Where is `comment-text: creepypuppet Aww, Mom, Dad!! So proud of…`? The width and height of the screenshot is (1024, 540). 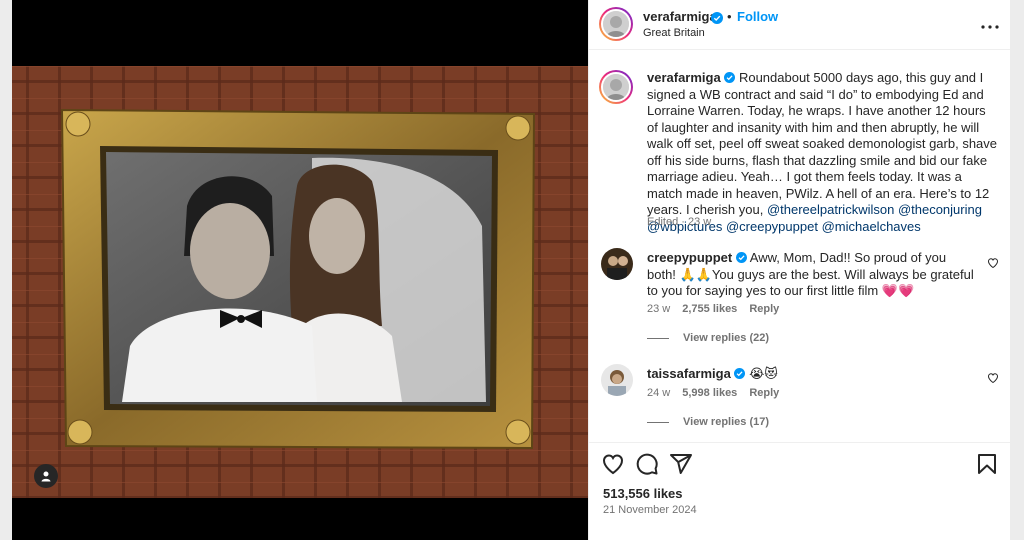 comment-text: creepypuppet Aww, Mom, Dad!! So proud of… is located at coordinates (812, 275).